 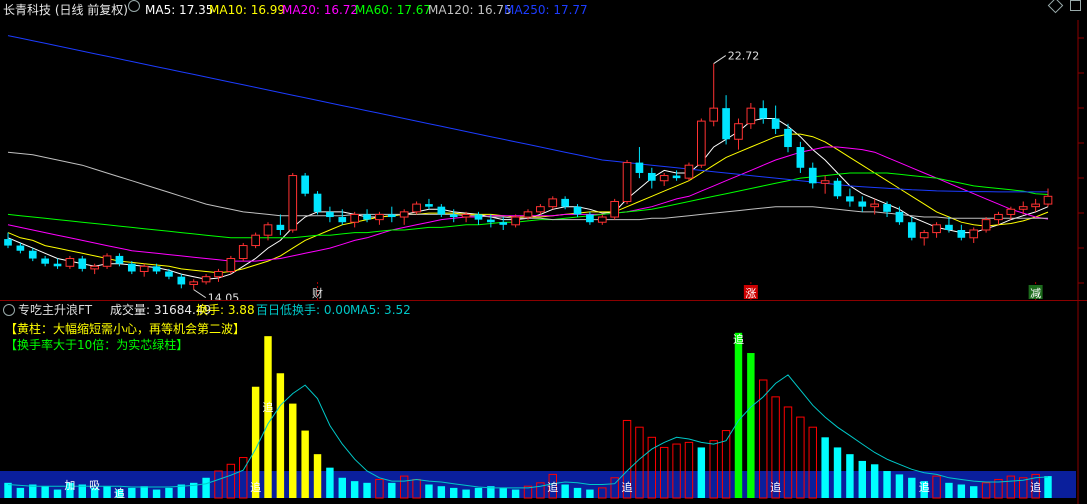 What do you see at coordinates (470, 10) in the screenshot?
I see `ma120-label: MA120: 16.75` at bounding box center [470, 10].